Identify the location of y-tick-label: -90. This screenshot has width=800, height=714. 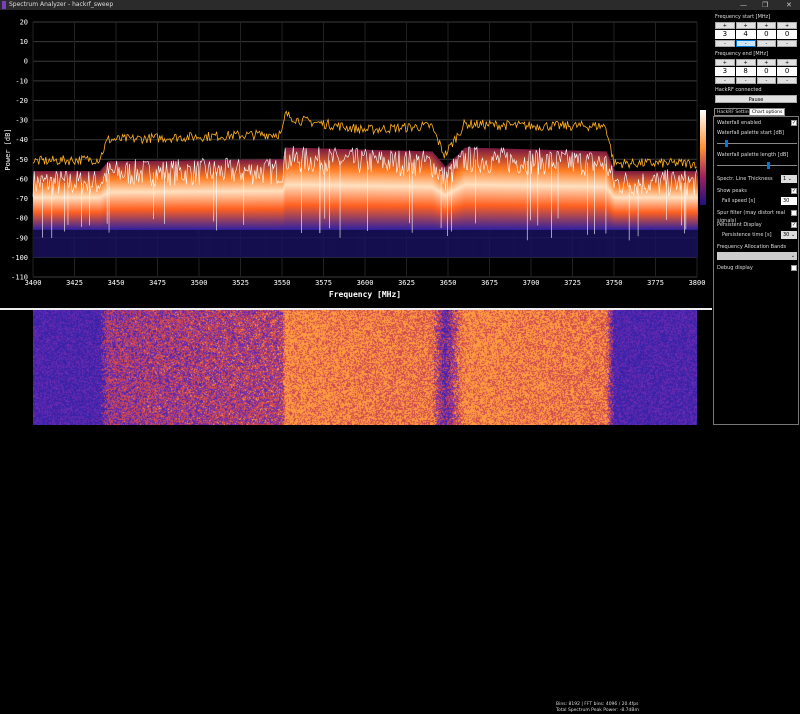
(21, 238).